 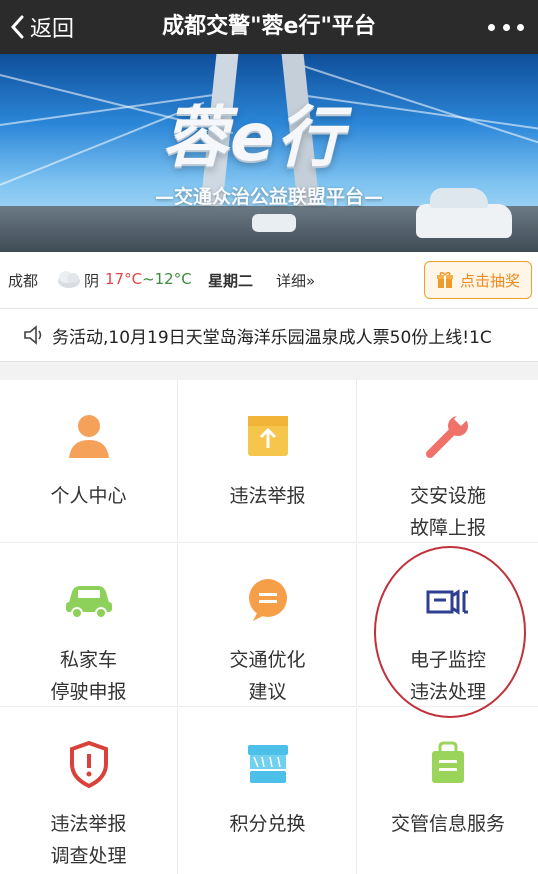 I want to click on menu-item-label: 交安设施, so click(x=447, y=496).